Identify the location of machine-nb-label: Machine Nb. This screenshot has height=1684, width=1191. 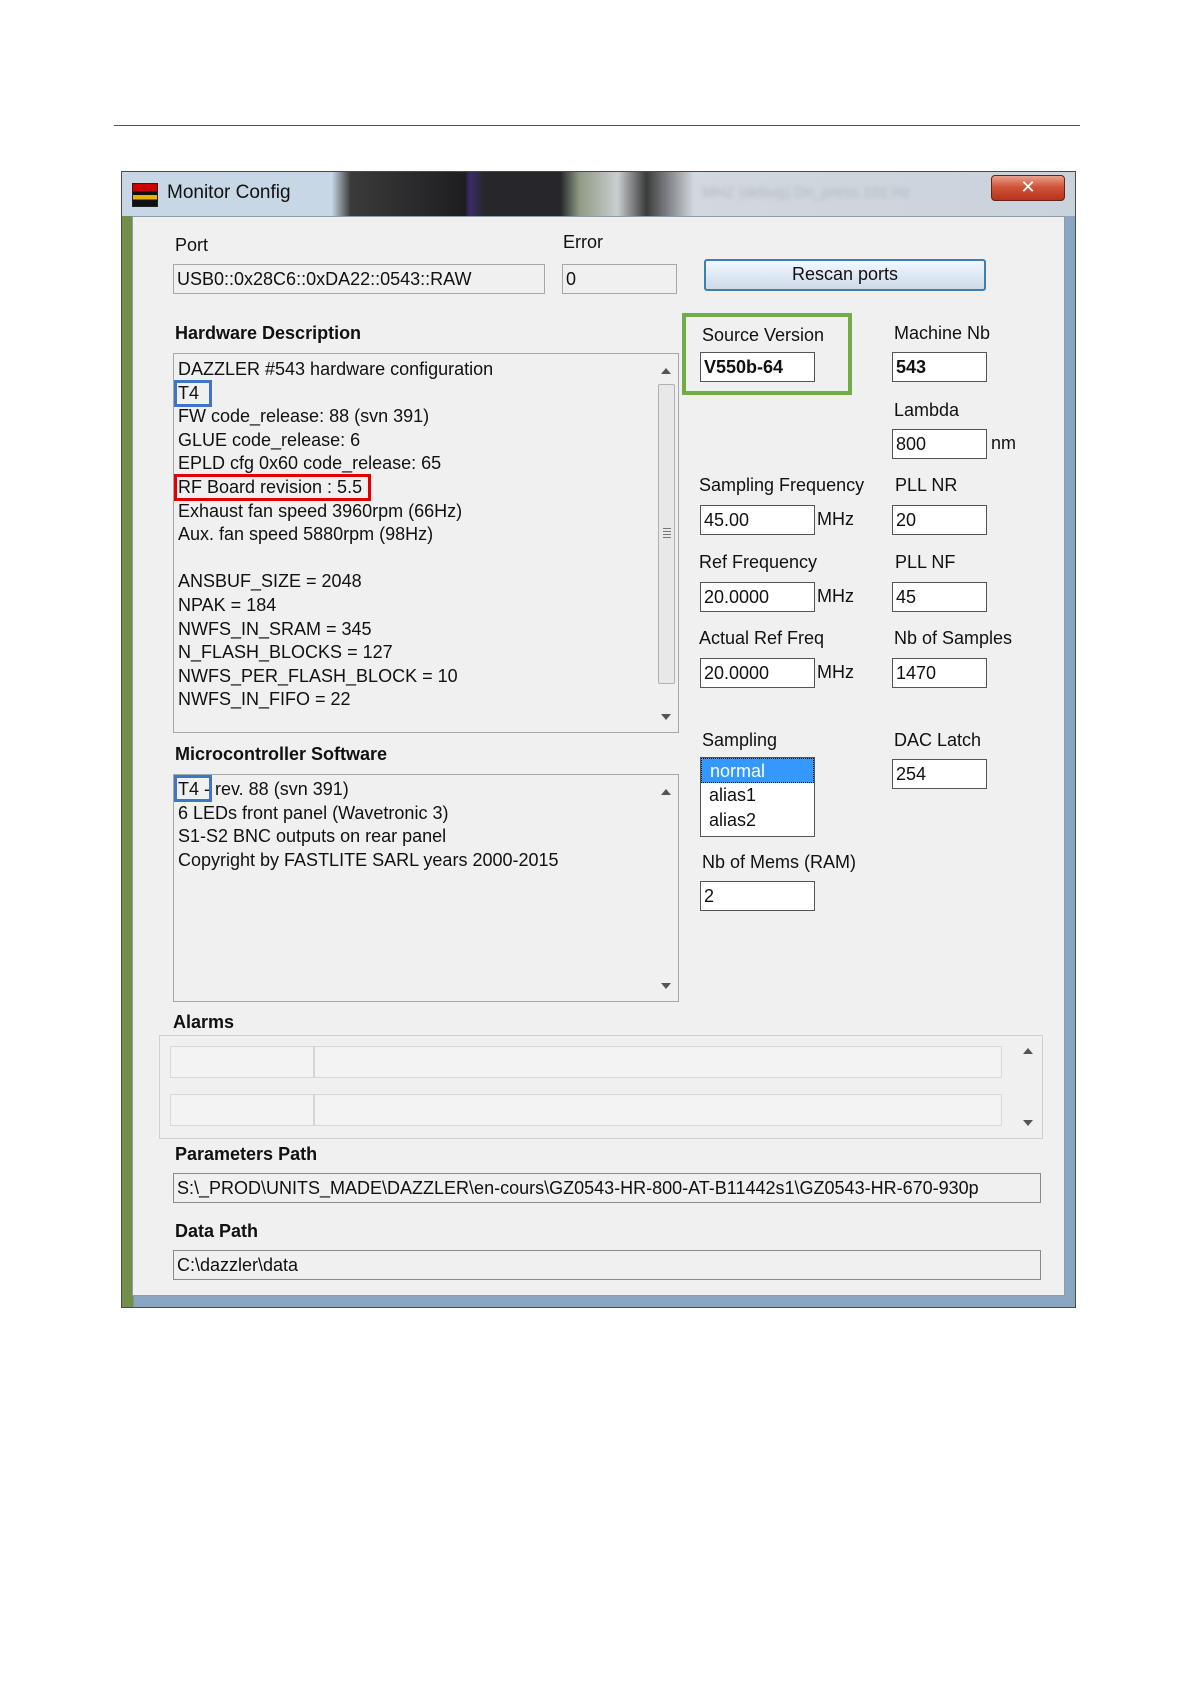
(942, 333).